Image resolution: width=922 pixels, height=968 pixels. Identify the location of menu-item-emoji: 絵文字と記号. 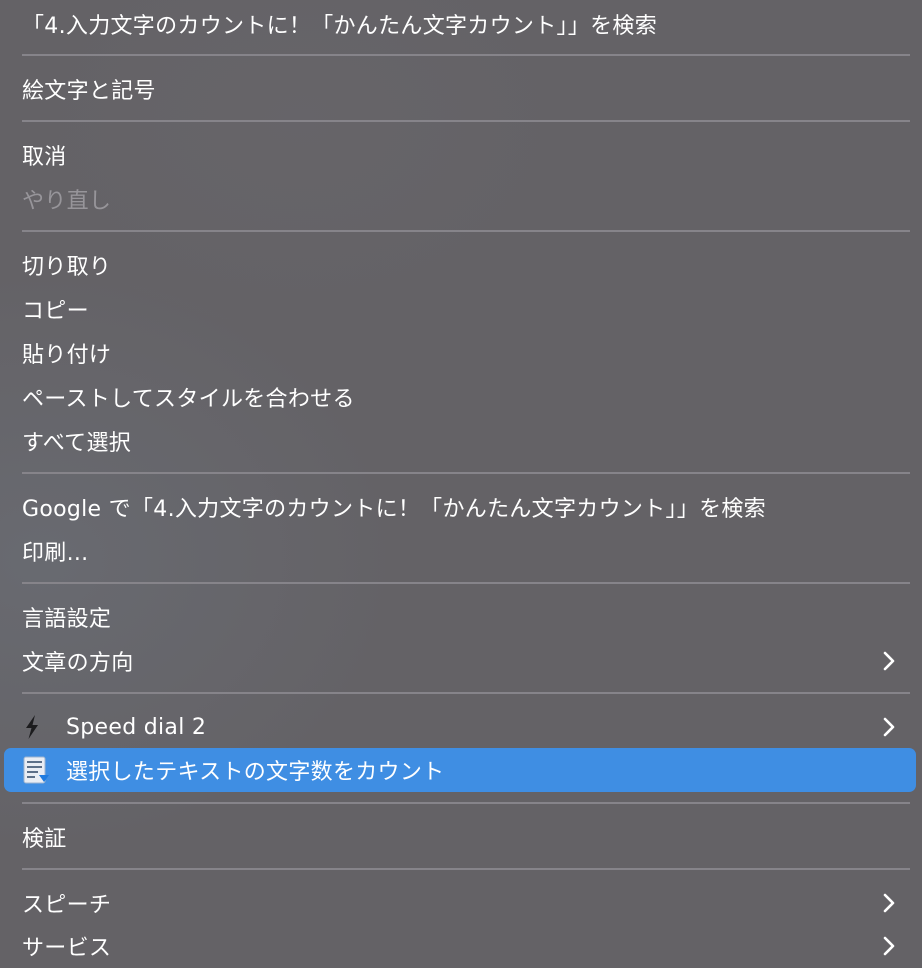
(460, 89).